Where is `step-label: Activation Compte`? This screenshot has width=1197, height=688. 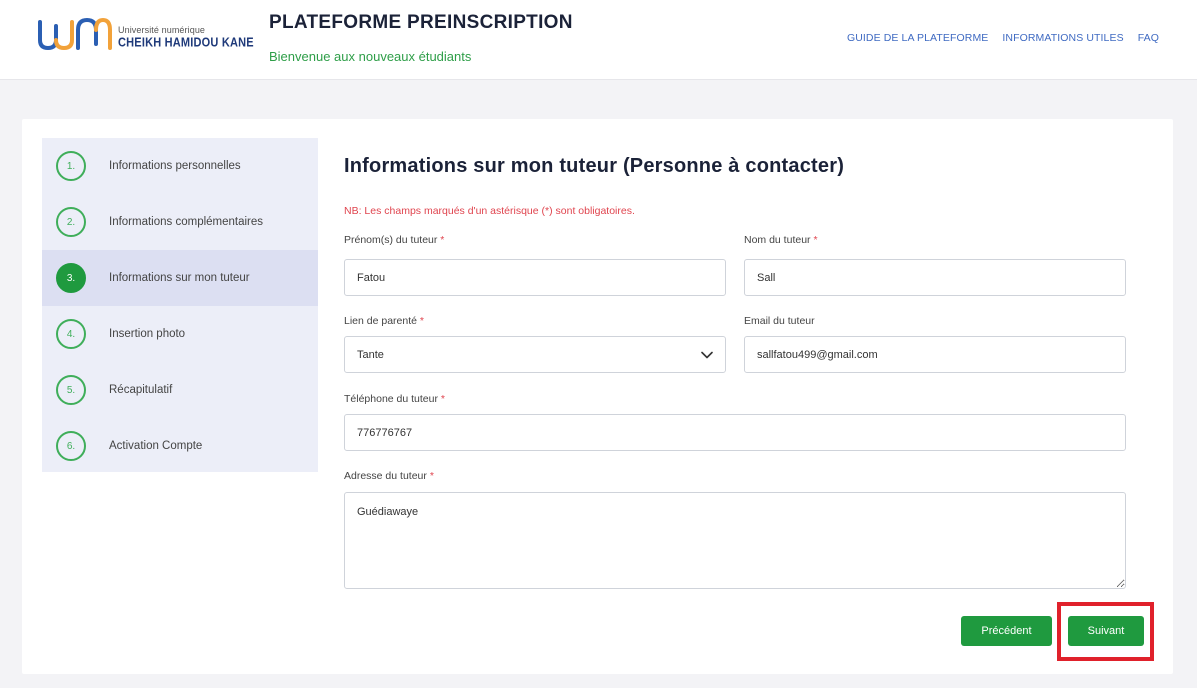 step-label: Activation Compte is located at coordinates (156, 446).